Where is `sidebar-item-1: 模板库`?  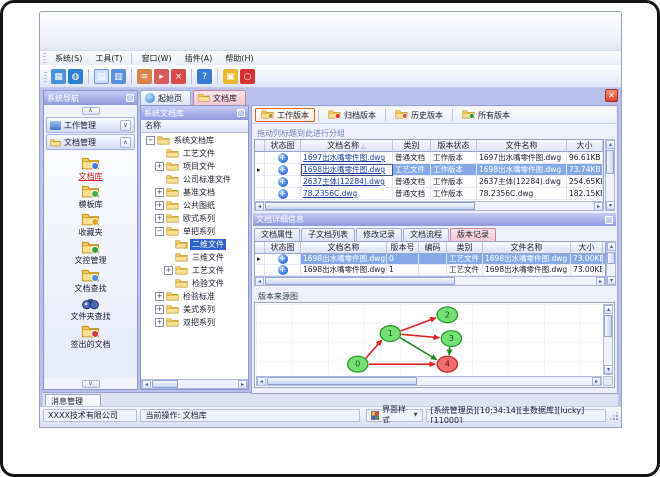
sidebar-item-1: 模板库 is located at coordinates (91, 196).